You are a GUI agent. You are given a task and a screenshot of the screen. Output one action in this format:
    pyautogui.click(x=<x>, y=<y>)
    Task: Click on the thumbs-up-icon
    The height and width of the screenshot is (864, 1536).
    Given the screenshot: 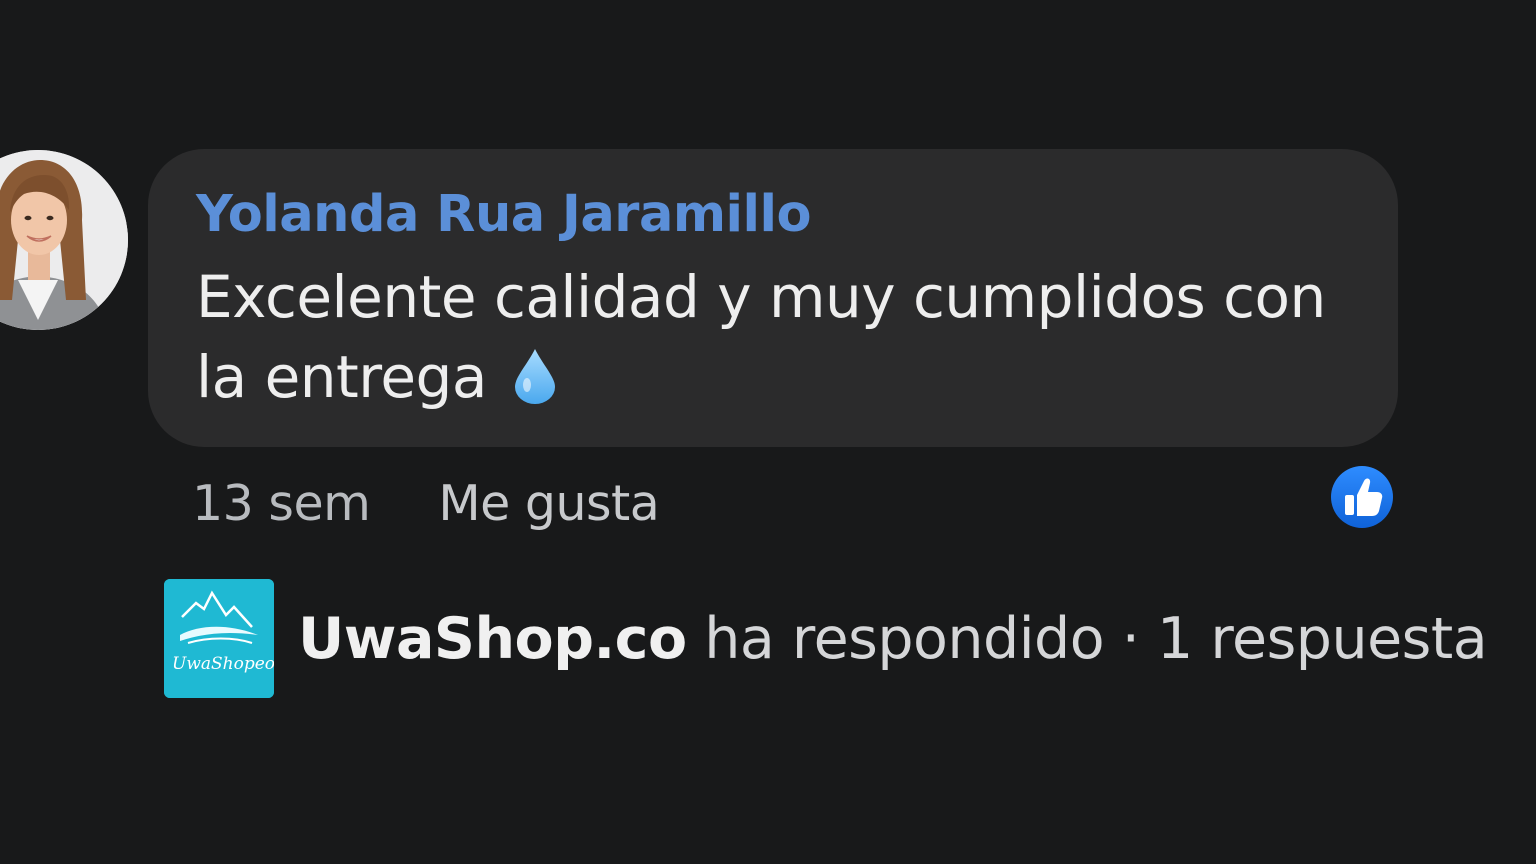 What is the action you would take?
    pyautogui.click(x=1362, y=497)
    